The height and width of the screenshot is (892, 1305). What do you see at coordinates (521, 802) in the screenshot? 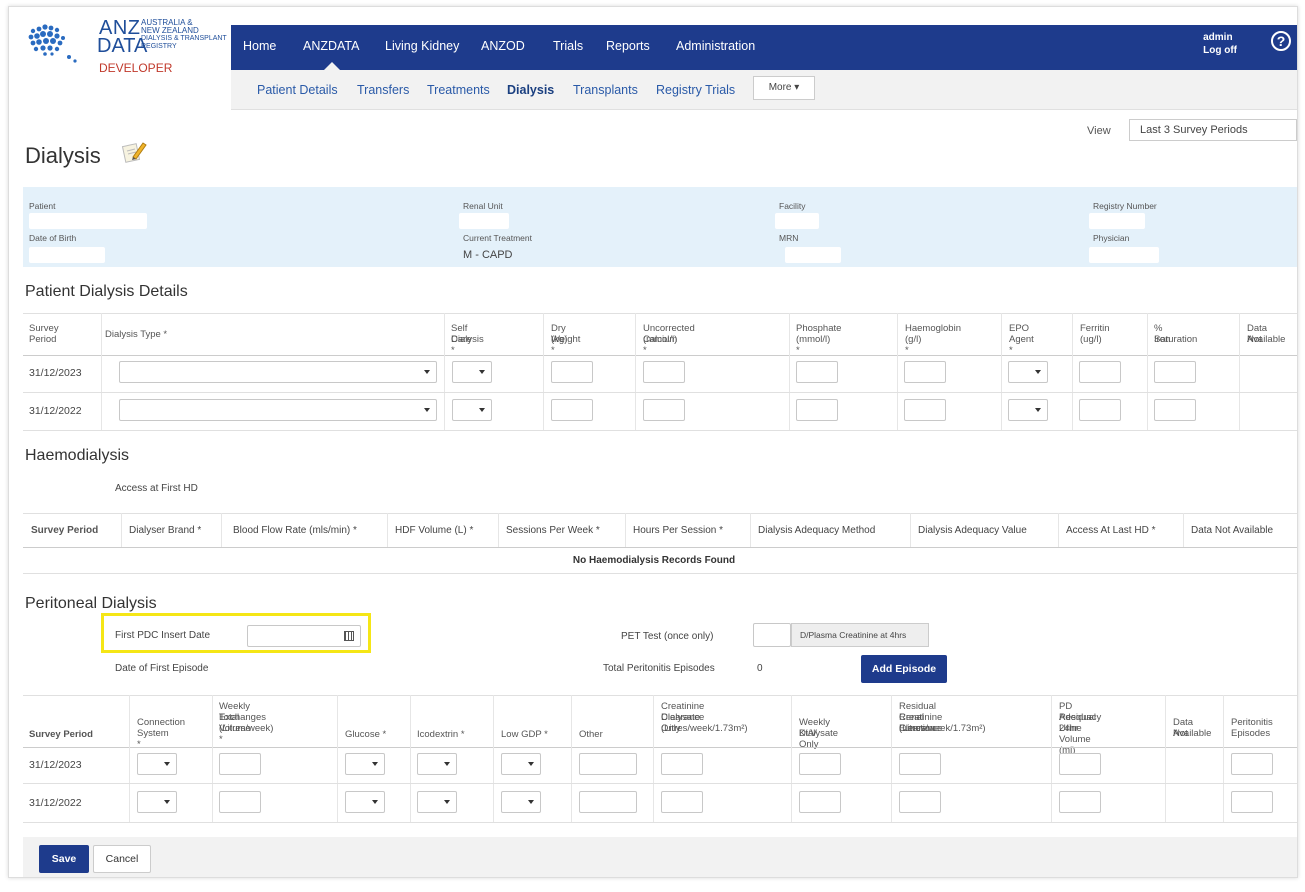
I see `low-gdp-select-2022` at bounding box center [521, 802].